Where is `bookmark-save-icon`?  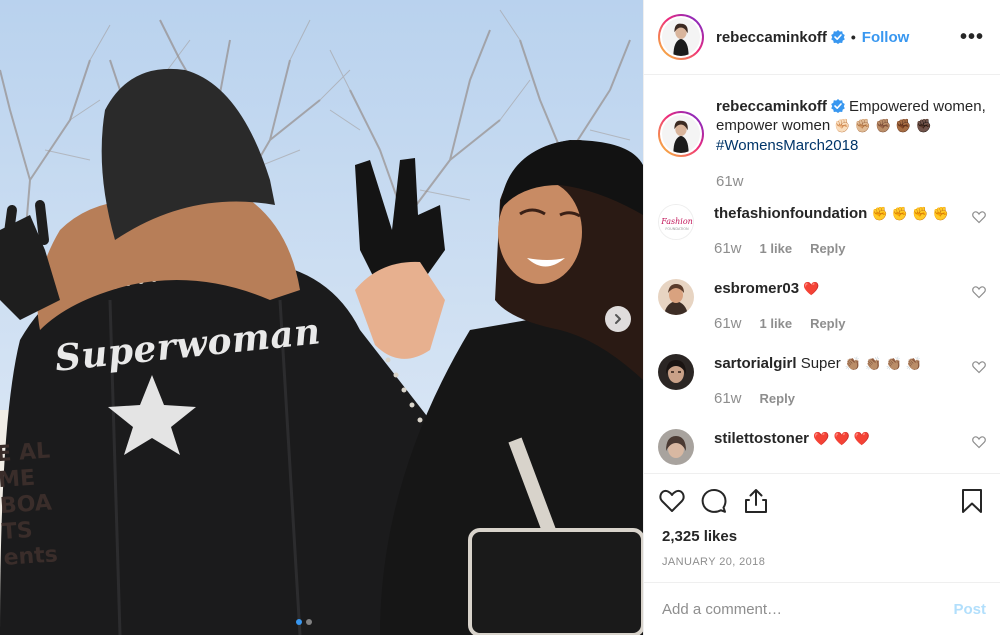 bookmark-save-icon is located at coordinates (972, 501).